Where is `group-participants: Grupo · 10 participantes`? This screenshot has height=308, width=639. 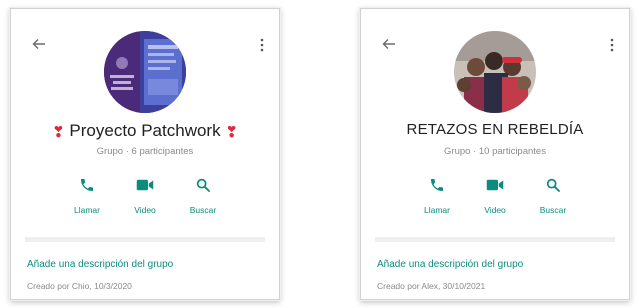
group-participants: Grupo · 10 participantes is located at coordinates (495, 151).